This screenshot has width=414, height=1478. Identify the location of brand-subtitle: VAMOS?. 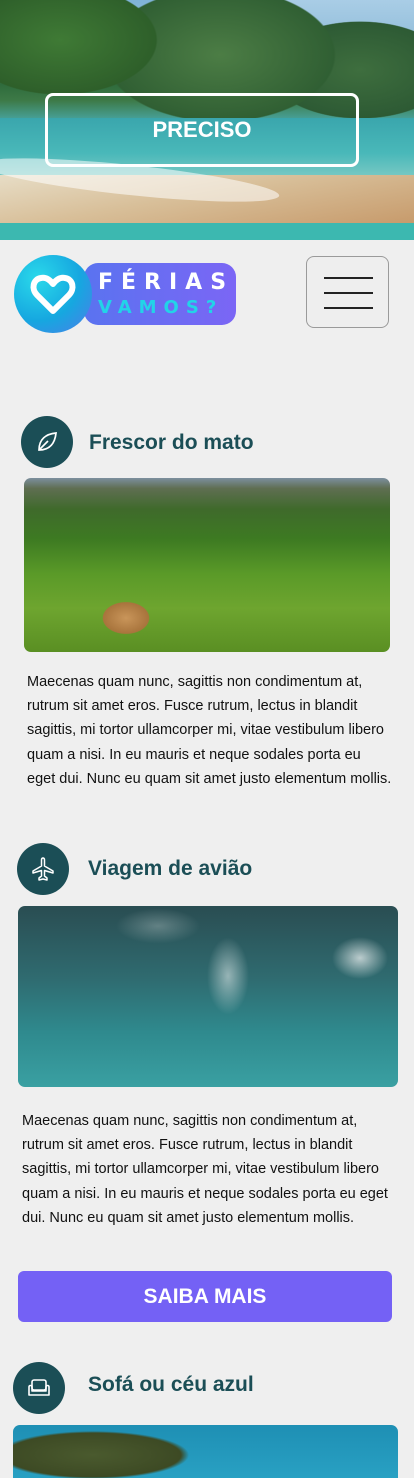
(161, 307).